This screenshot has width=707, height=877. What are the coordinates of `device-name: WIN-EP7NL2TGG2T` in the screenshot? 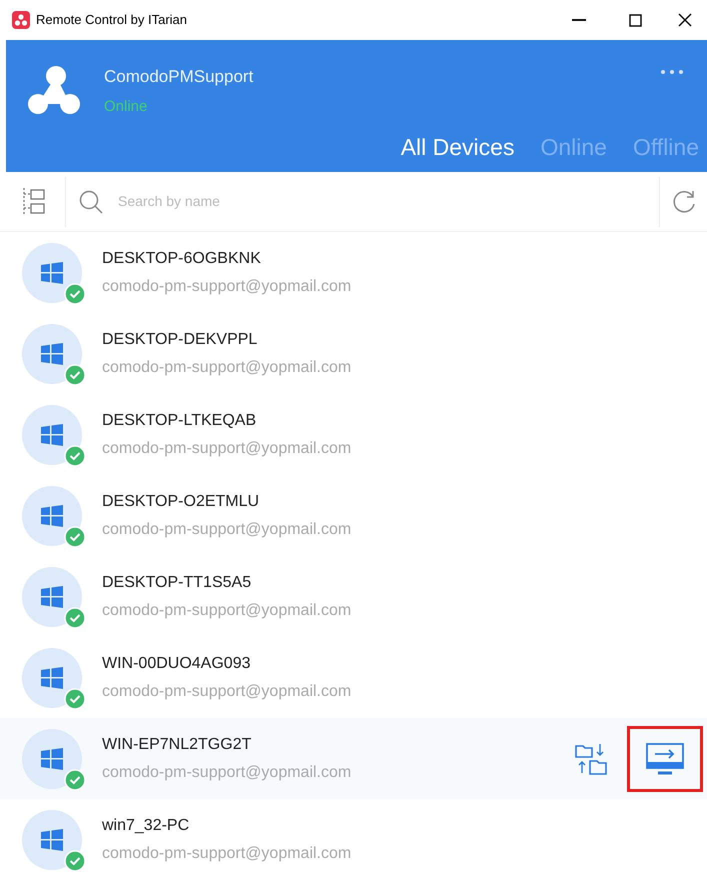 It's located at (177, 744).